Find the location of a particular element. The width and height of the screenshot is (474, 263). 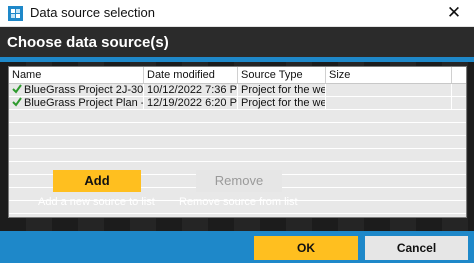

add-caption: Add a new source to list is located at coordinates (96, 202).